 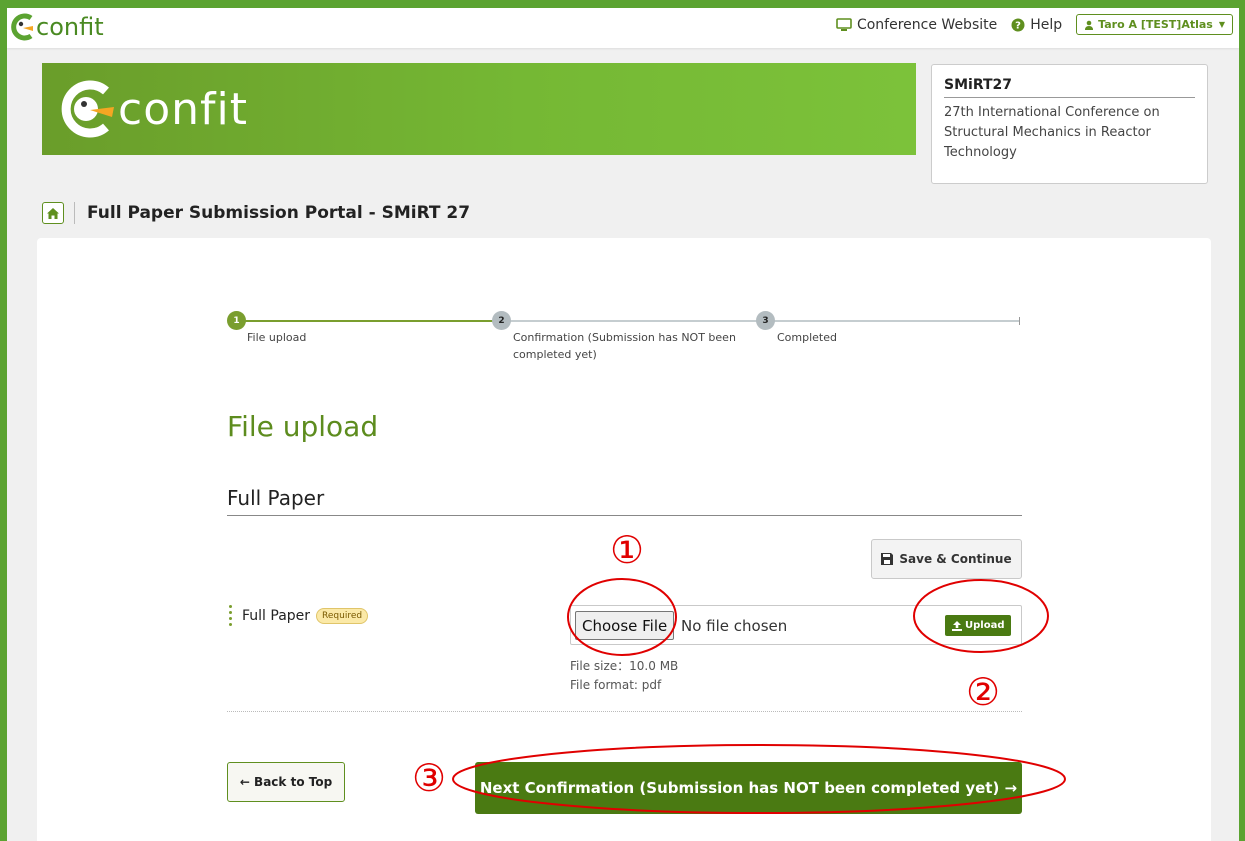 What do you see at coordinates (74, 213) in the screenshot?
I see `divider` at bounding box center [74, 213].